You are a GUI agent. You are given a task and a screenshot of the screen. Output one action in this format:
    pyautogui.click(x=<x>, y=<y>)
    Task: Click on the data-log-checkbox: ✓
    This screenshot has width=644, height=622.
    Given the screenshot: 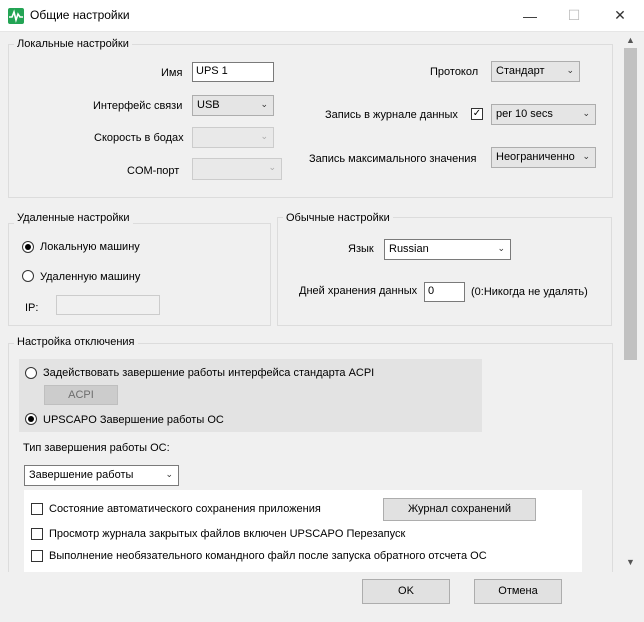 What is the action you would take?
    pyautogui.click(x=477, y=114)
    